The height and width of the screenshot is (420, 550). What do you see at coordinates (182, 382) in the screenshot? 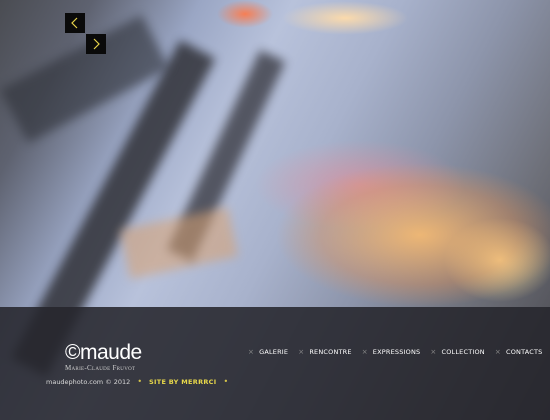
I see `site-by-link: SITE BY MERRRCI` at bounding box center [182, 382].